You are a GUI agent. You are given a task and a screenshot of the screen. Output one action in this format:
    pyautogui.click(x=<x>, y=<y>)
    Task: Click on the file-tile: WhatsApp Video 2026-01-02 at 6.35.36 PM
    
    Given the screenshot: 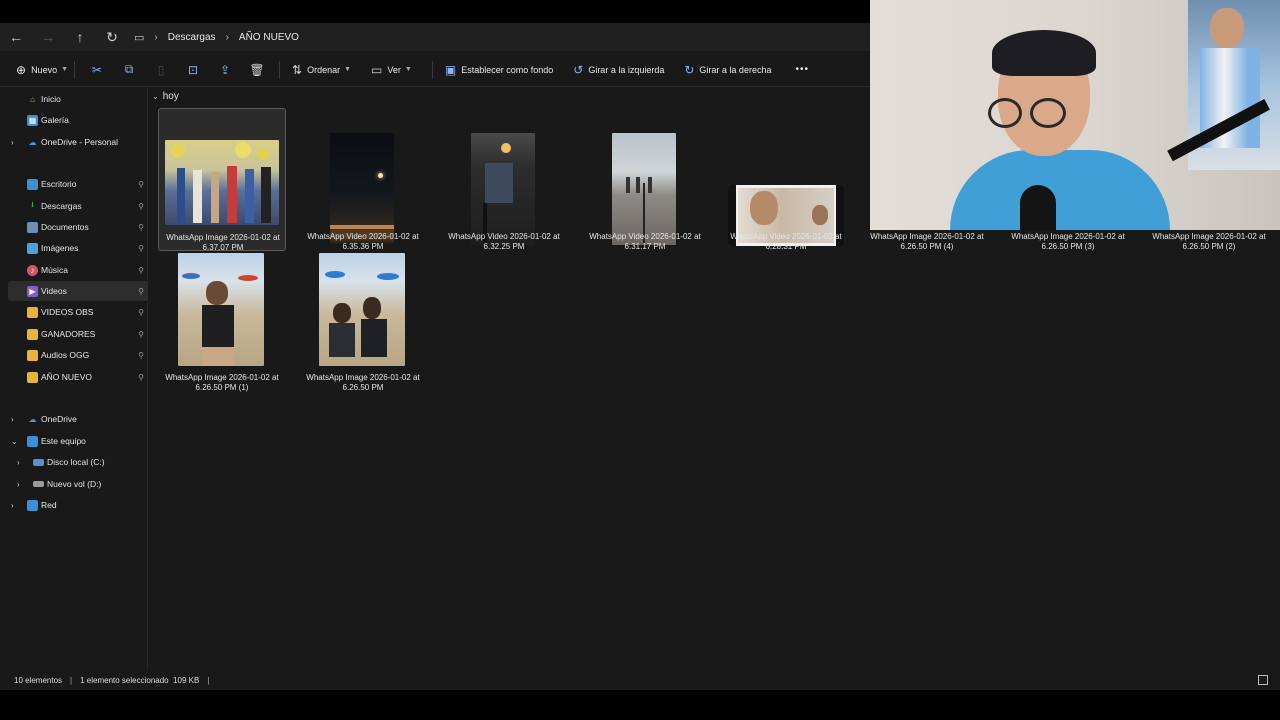 What is the action you would take?
    pyautogui.click(x=363, y=179)
    